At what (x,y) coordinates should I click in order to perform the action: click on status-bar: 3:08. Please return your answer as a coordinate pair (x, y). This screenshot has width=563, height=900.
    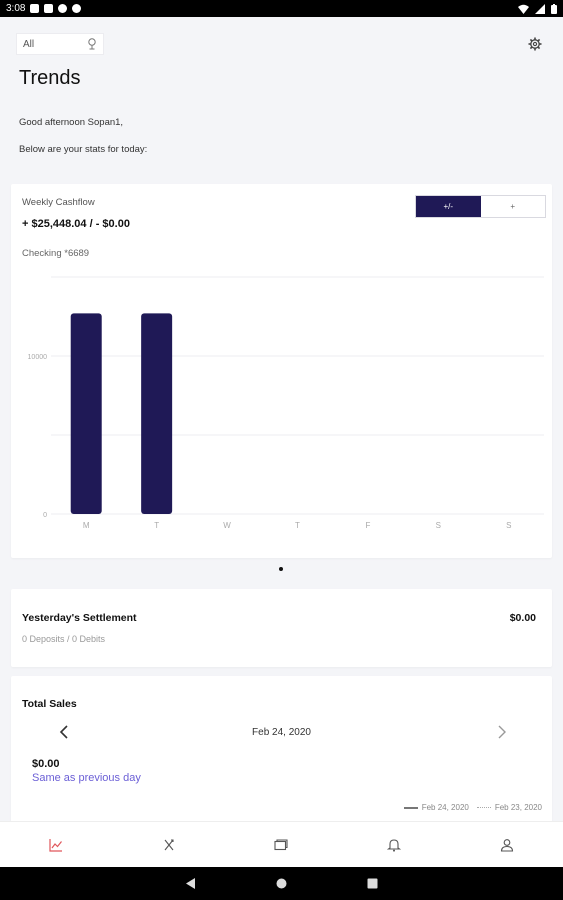
    Looking at the image, I should click on (281, 8).